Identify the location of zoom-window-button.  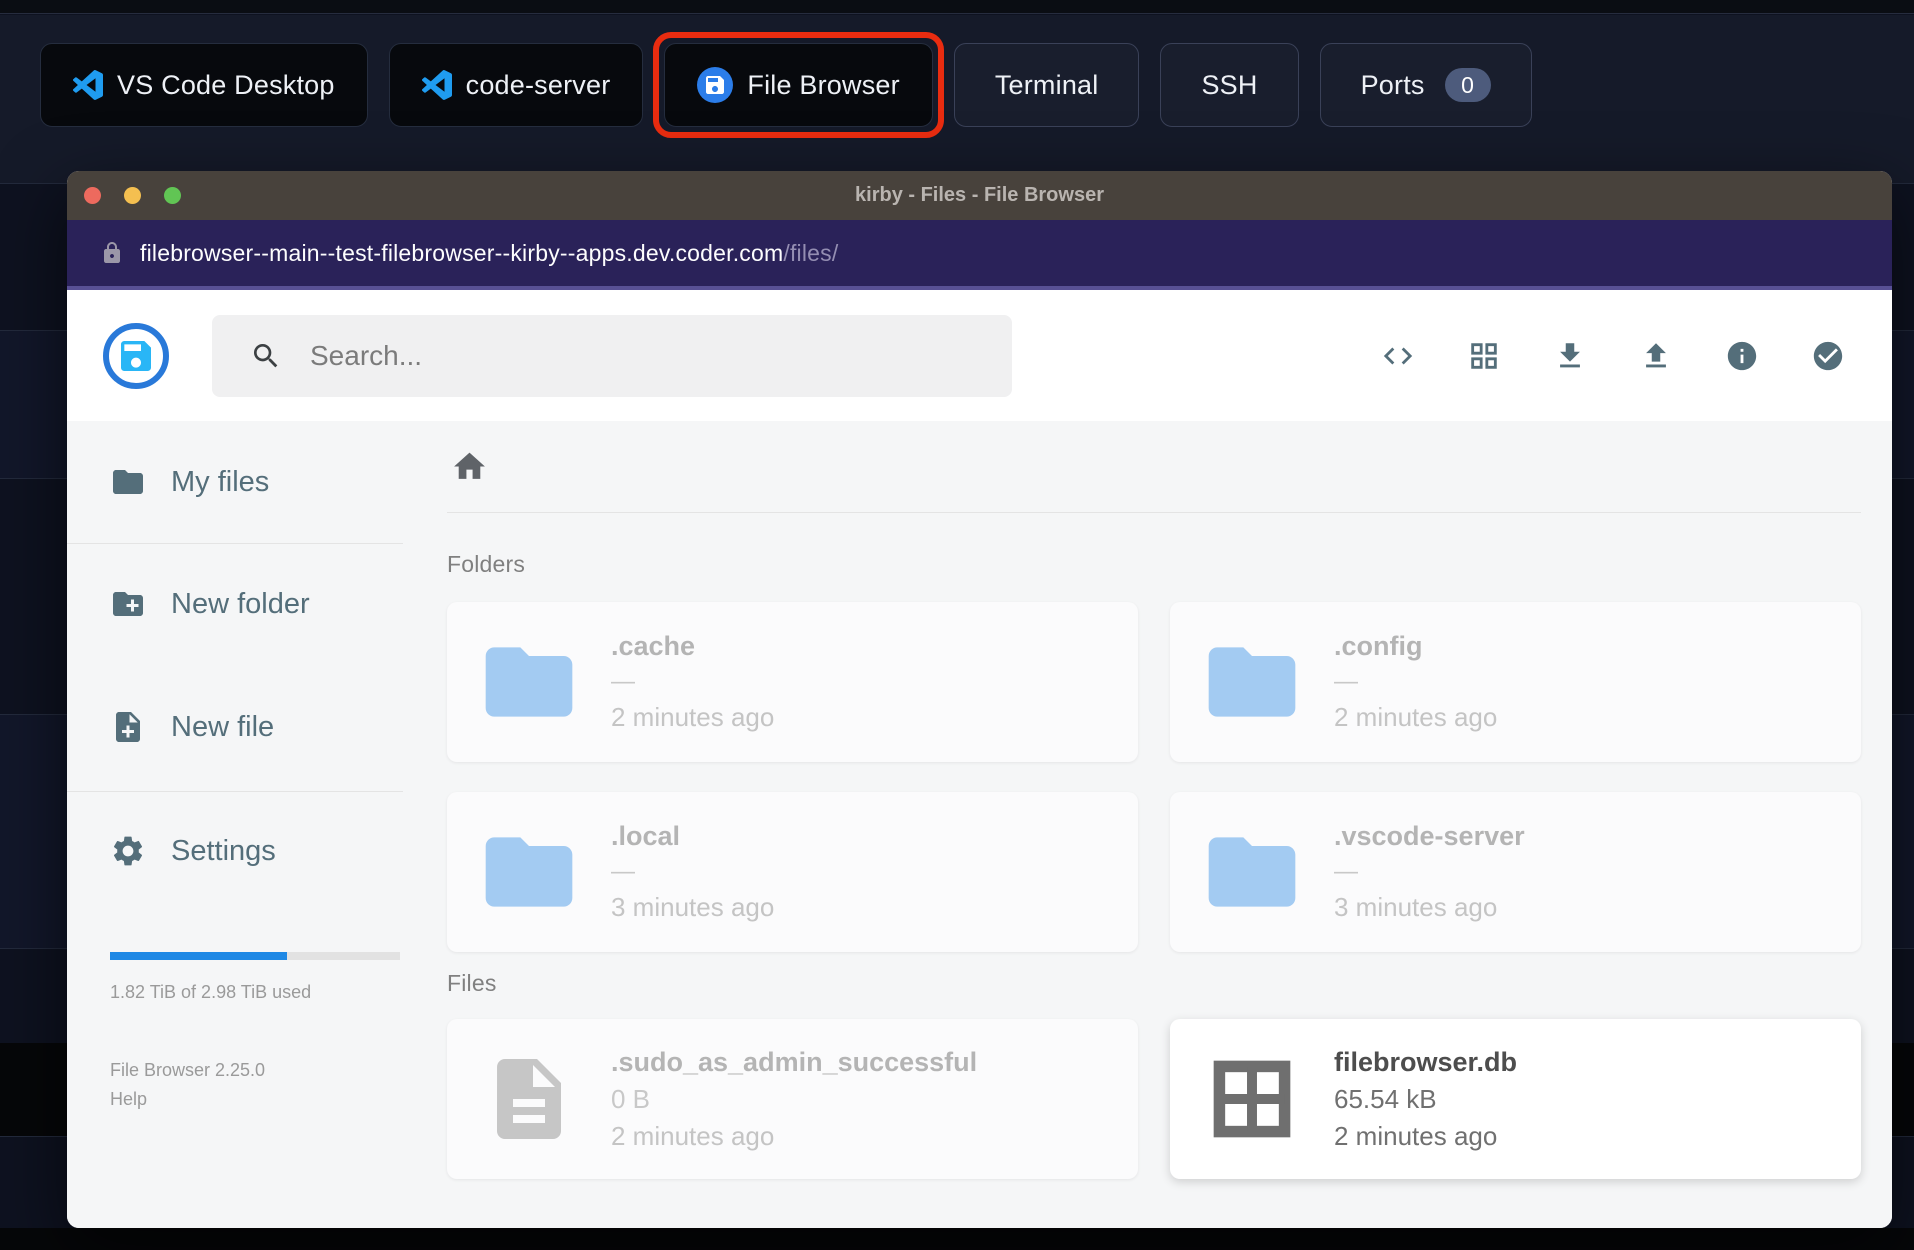
(172, 195).